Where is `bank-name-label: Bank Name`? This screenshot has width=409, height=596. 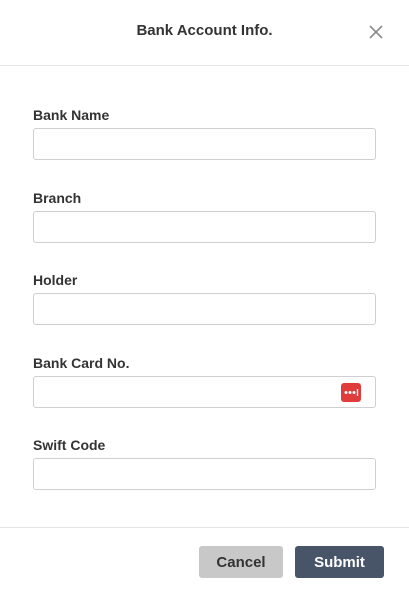
bank-name-label: Bank Name is located at coordinates (71, 115).